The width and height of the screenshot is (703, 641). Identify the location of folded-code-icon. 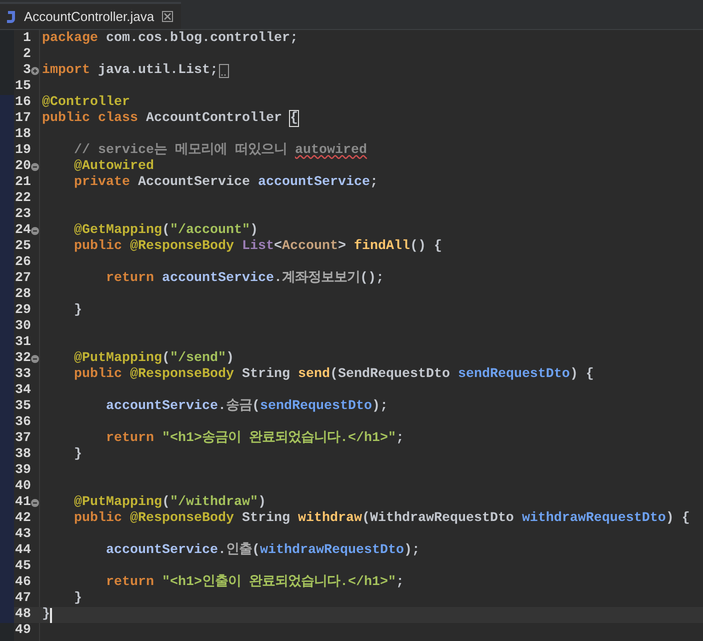
(223, 71).